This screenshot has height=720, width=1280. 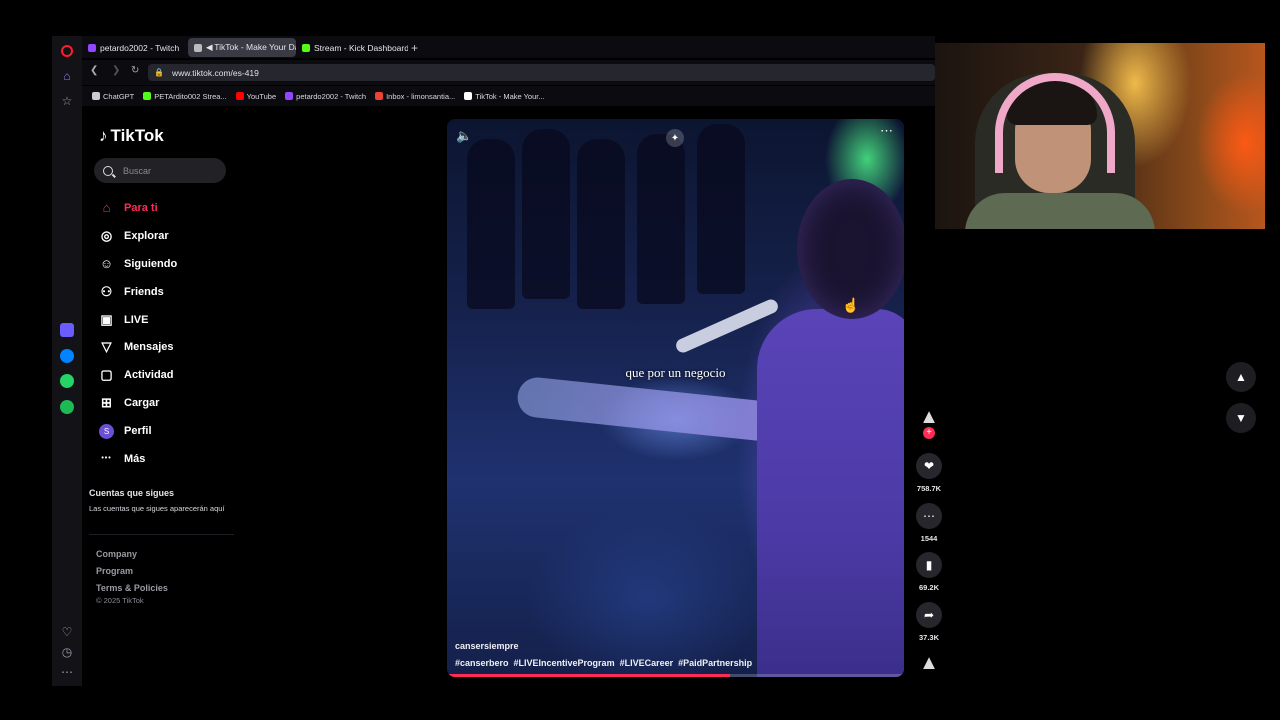 What do you see at coordinates (647, 409) in the screenshot?
I see `video-arm` at bounding box center [647, 409].